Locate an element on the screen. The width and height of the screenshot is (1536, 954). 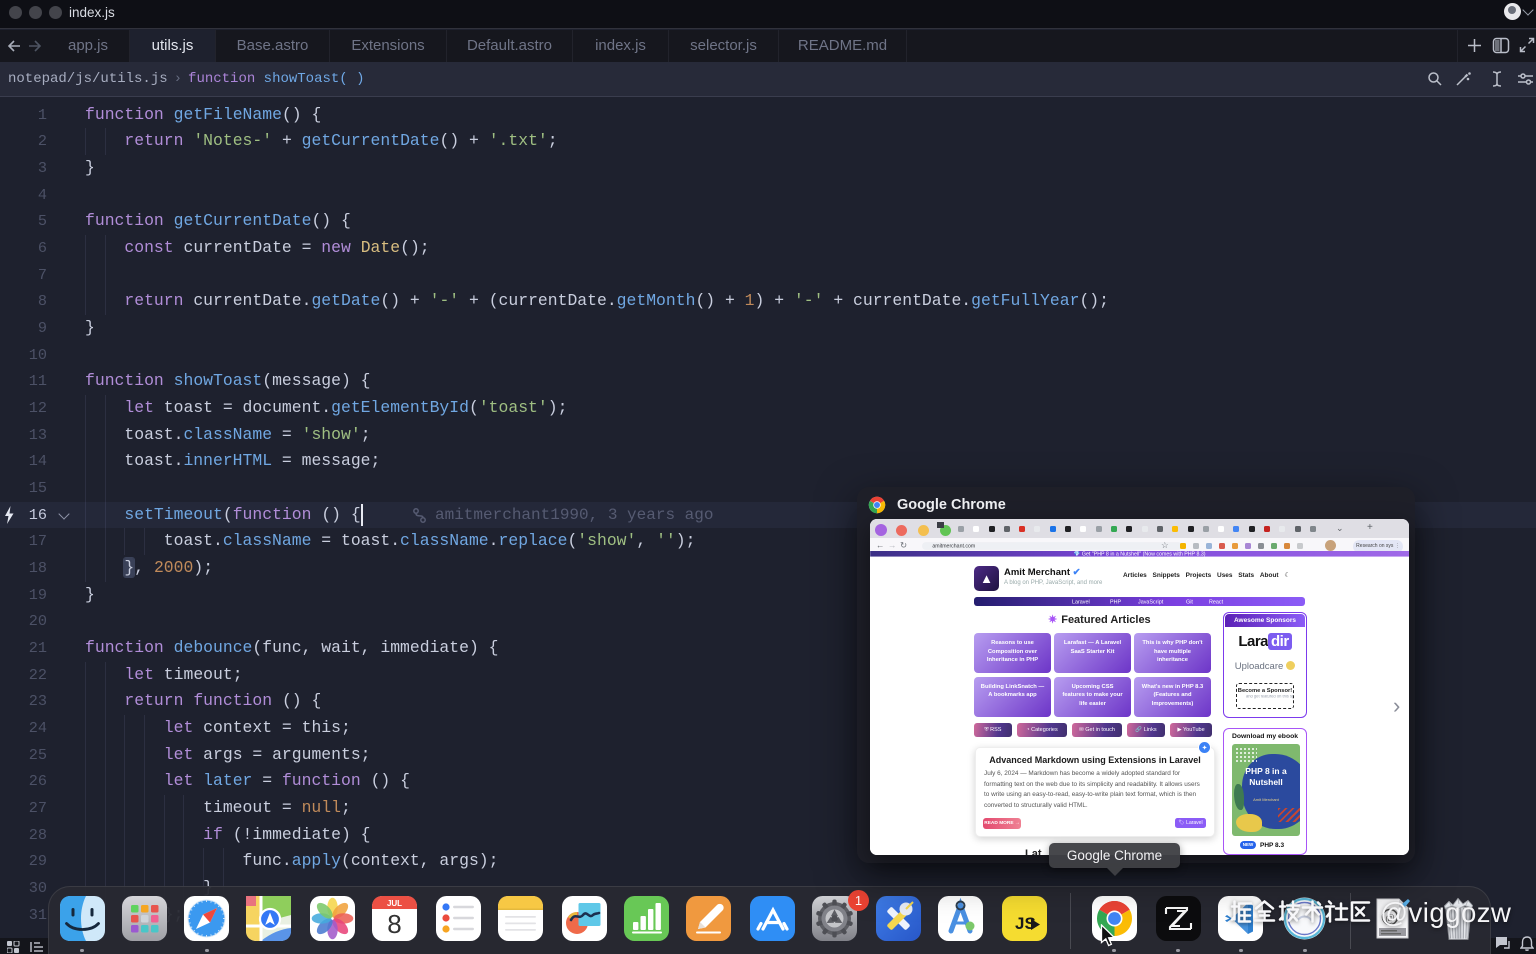
svg-text: JUL is located at coordinates (394, 903).